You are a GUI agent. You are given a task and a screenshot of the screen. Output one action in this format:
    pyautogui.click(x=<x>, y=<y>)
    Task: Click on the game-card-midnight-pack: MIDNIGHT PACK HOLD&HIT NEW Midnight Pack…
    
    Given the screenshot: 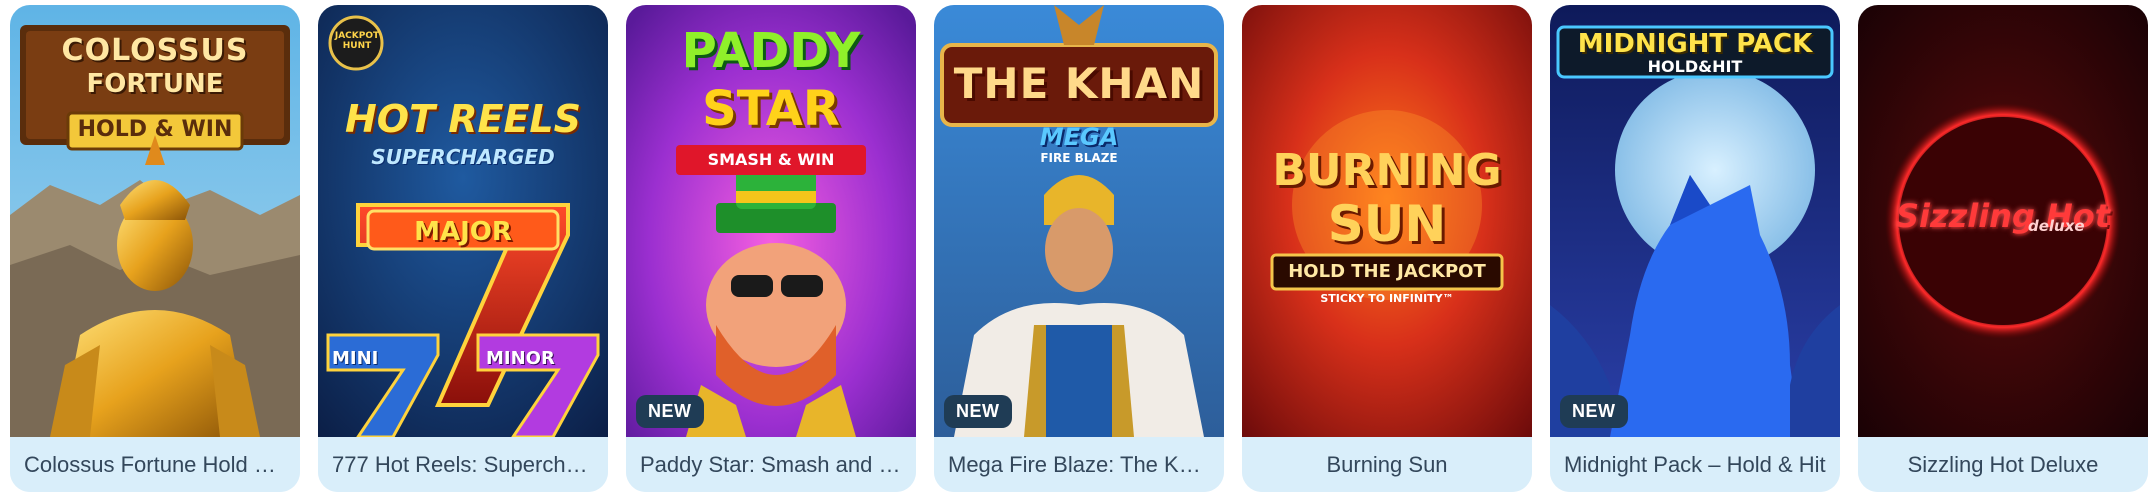 What is the action you would take?
    pyautogui.click(x=1695, y=248)
    